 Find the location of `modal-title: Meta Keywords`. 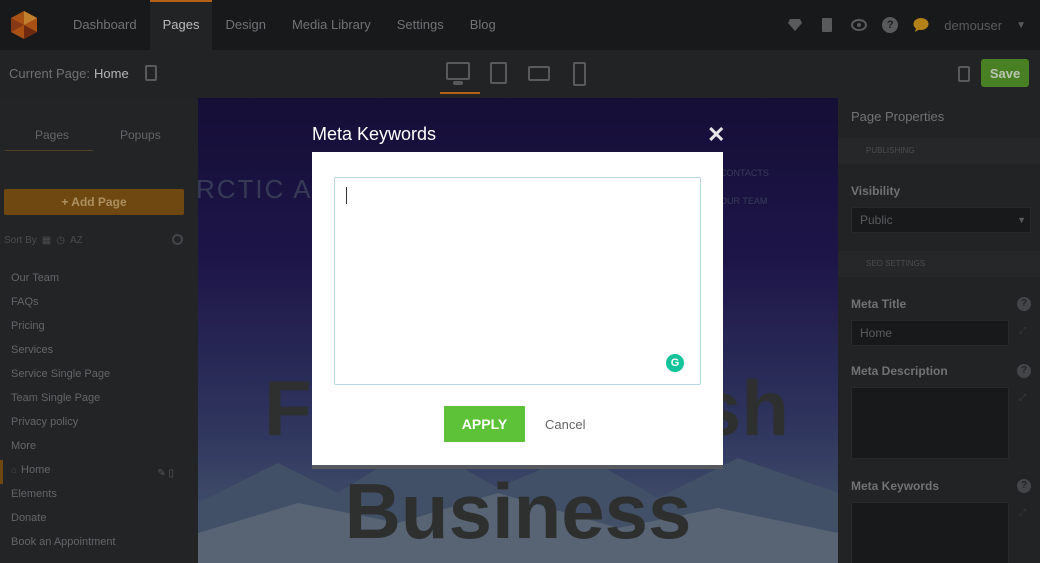

modal-title: Meta Keywords is located at coordinates (374, 134).